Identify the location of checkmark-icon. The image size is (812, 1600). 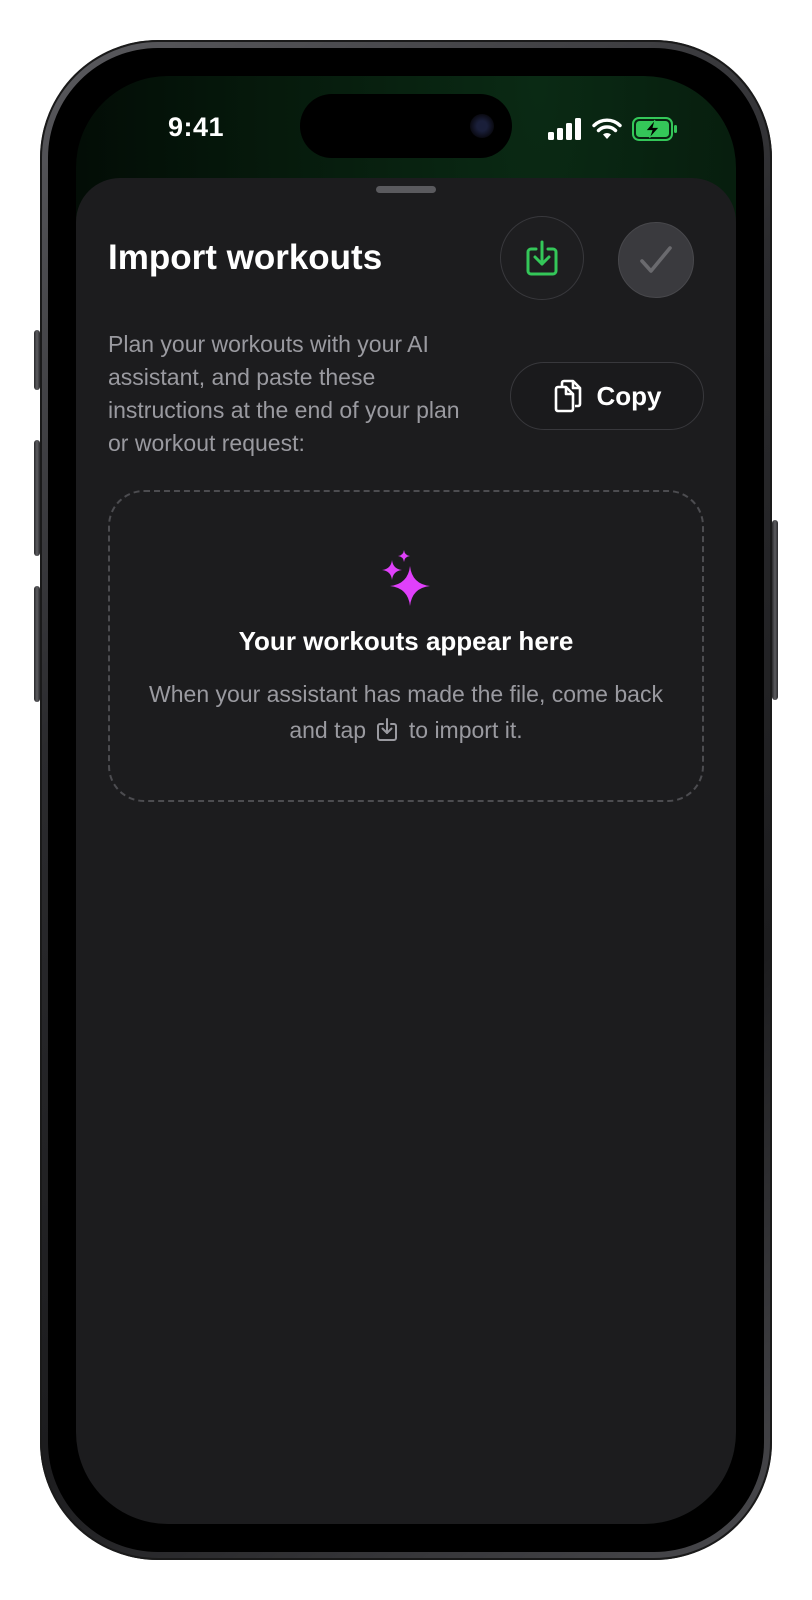
(656, 259).